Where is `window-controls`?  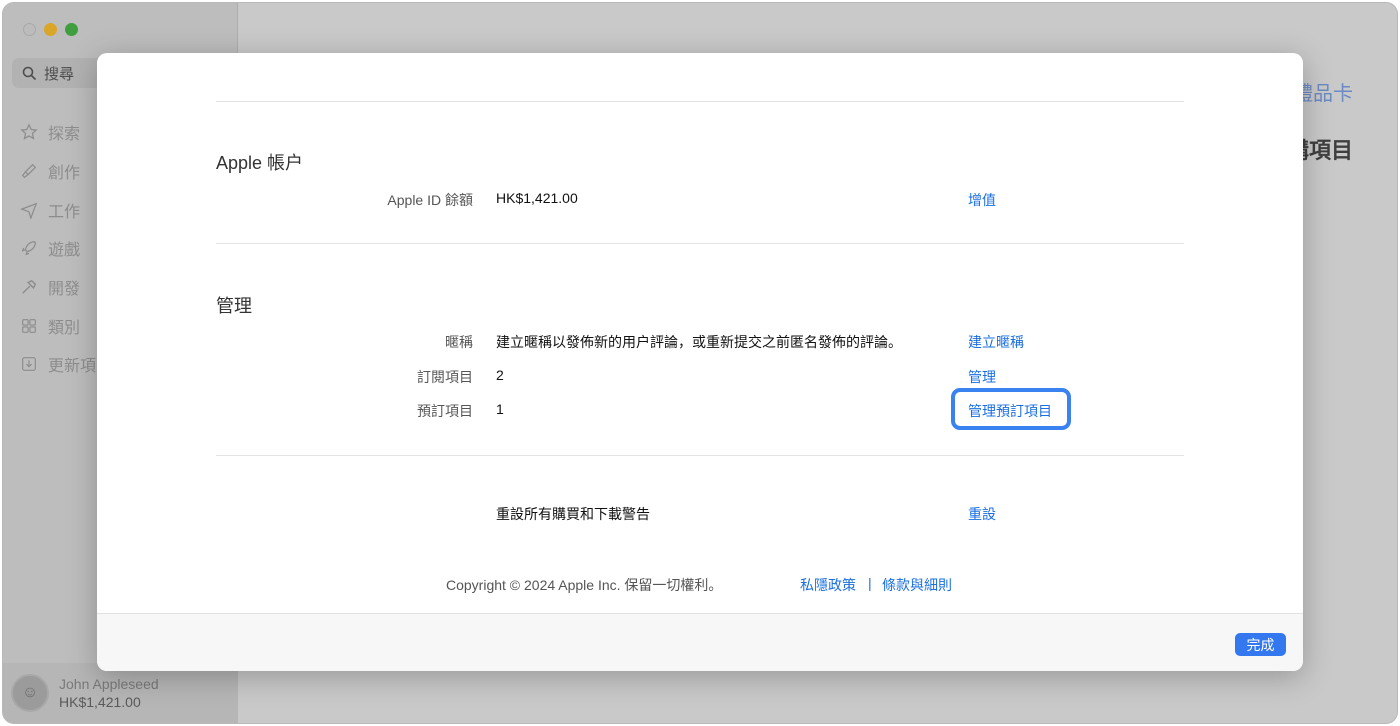 window-controls is located at coordinates (50, 29).